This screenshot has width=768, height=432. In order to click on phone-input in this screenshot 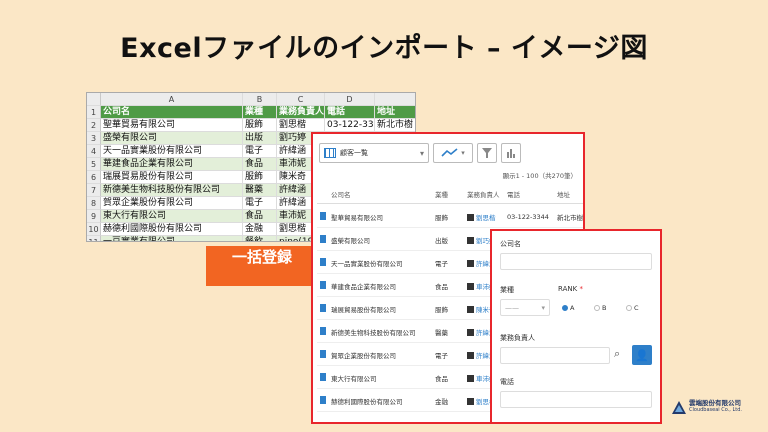, I will do `click(576, 399)`.